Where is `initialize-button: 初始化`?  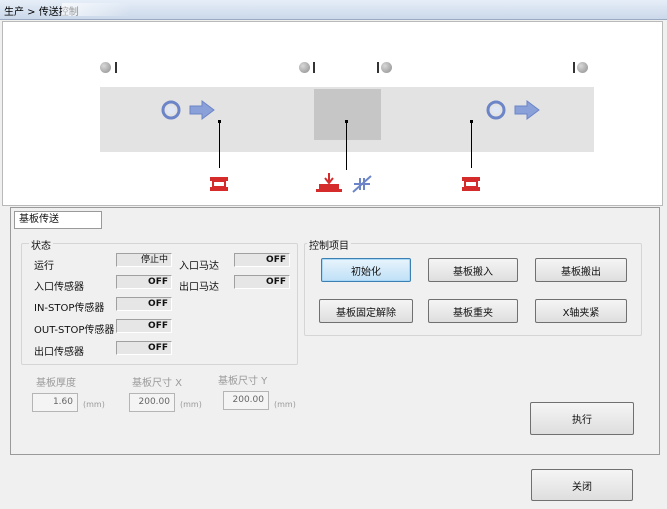 initialize-button: 初始化 is located at coordinates (366, 270).